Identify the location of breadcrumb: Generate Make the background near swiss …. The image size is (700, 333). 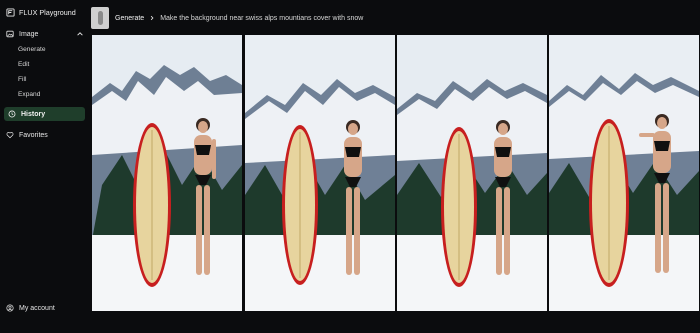
(395, 18).